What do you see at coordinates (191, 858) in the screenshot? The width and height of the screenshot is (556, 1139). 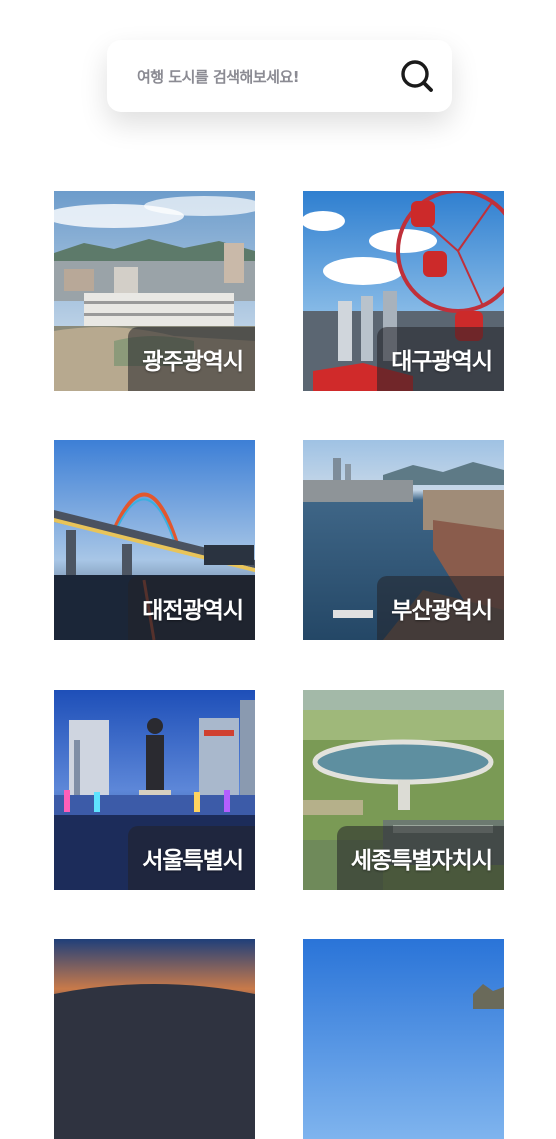 I see `city-name-label: 서울특별시` at bounding box center [191, 858].